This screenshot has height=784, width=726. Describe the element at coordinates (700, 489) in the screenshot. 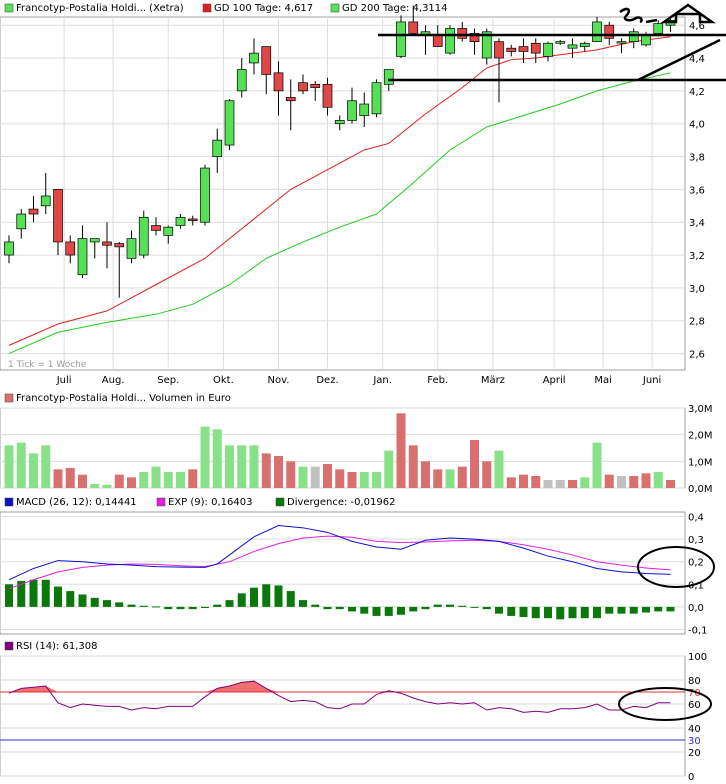

I see `volume-y-tick-label: 0,0M` at that location.